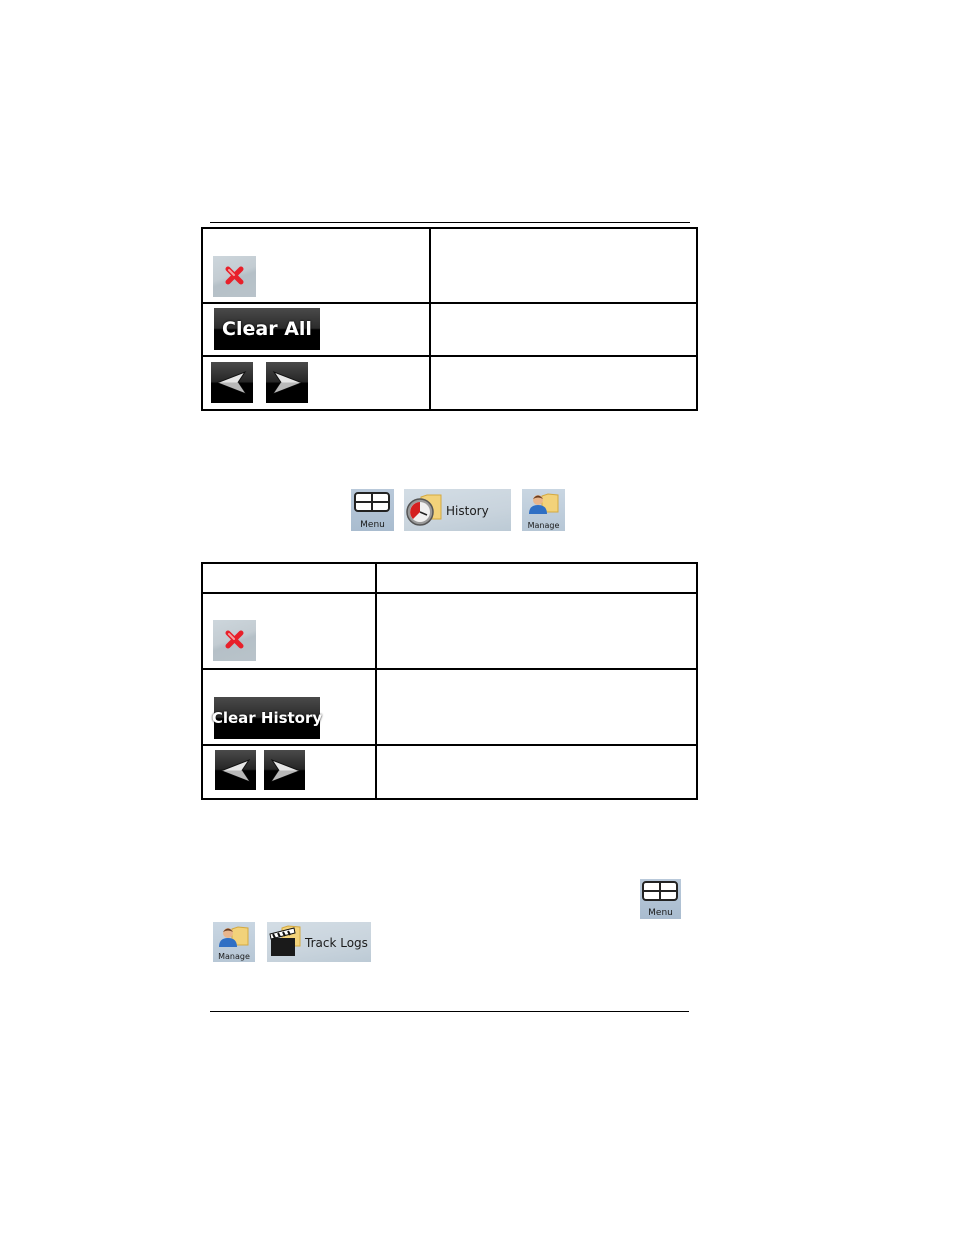  I want to click on clear-history-button: Clear History, so click(267, 718).